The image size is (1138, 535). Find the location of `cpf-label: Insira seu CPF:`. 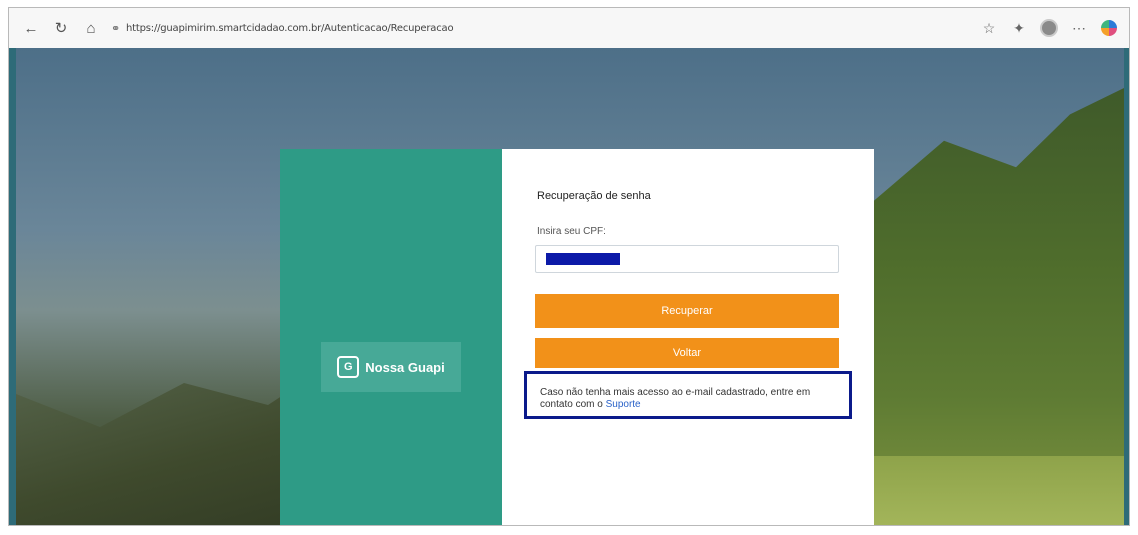

cpf-label: Insira seu CPF: is located at coordinates (571, 231).